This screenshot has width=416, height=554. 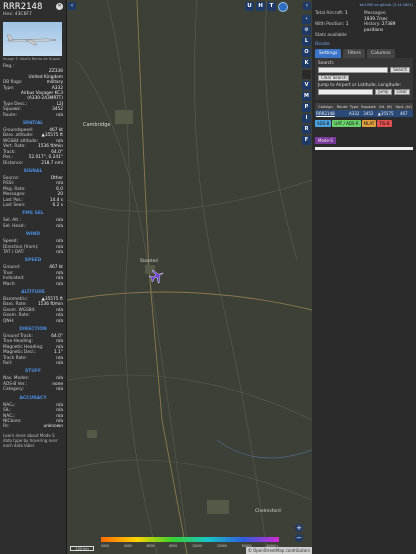 What do you see at coordinates (105, 546) in the screenshot?
I see `altitude-legend-label: 2000` at bounding box center [105, 546].